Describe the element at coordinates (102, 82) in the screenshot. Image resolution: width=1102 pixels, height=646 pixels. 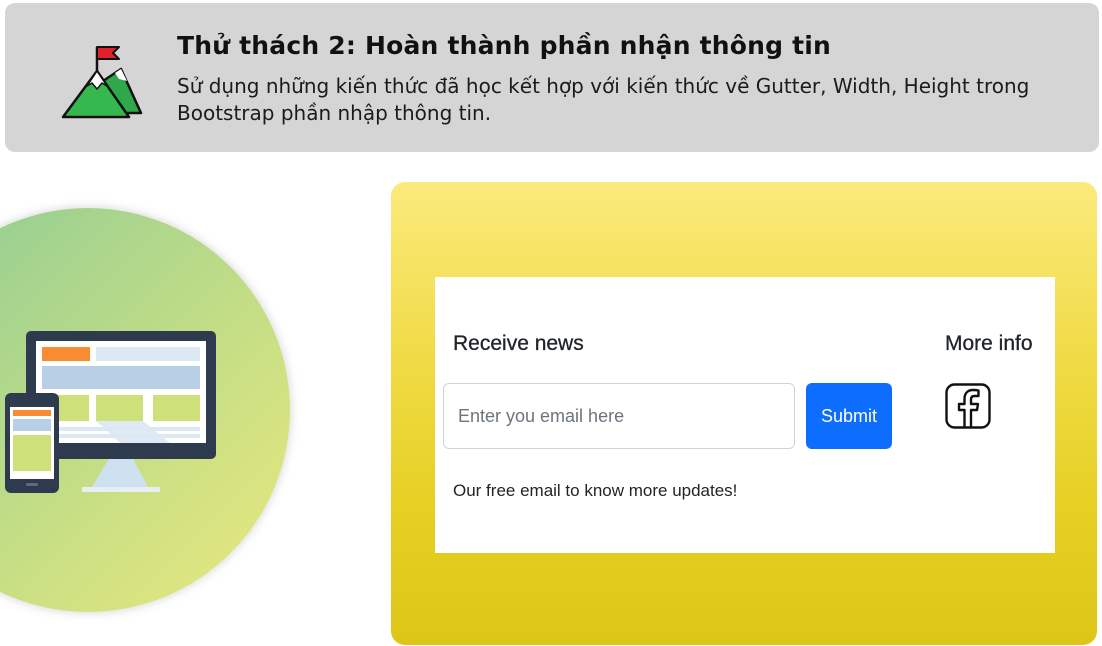
I see `mountain-flag-icon` at that location.